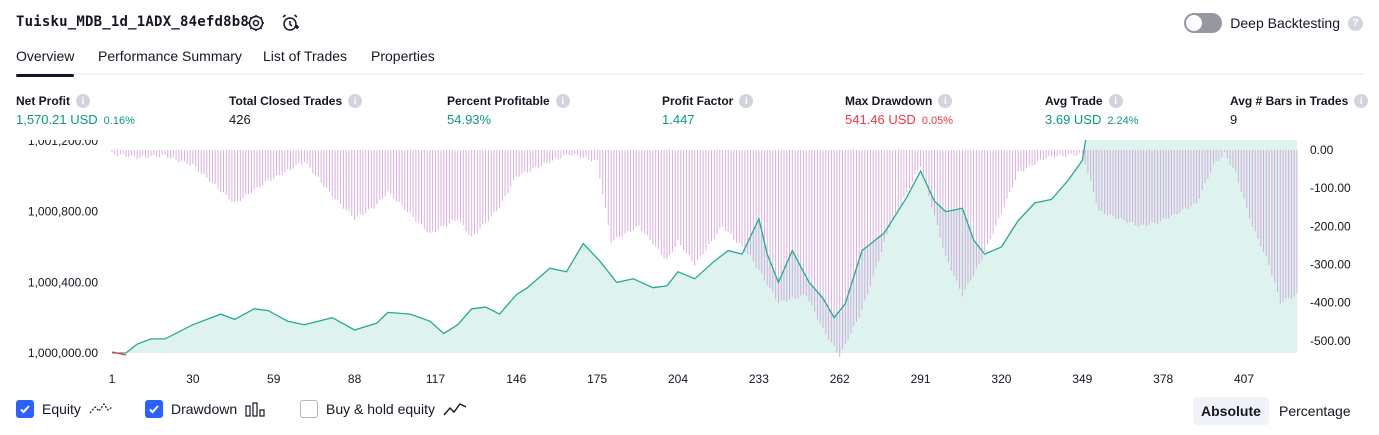  I want to click on x-axis-tick: 262, so click(840, 379).